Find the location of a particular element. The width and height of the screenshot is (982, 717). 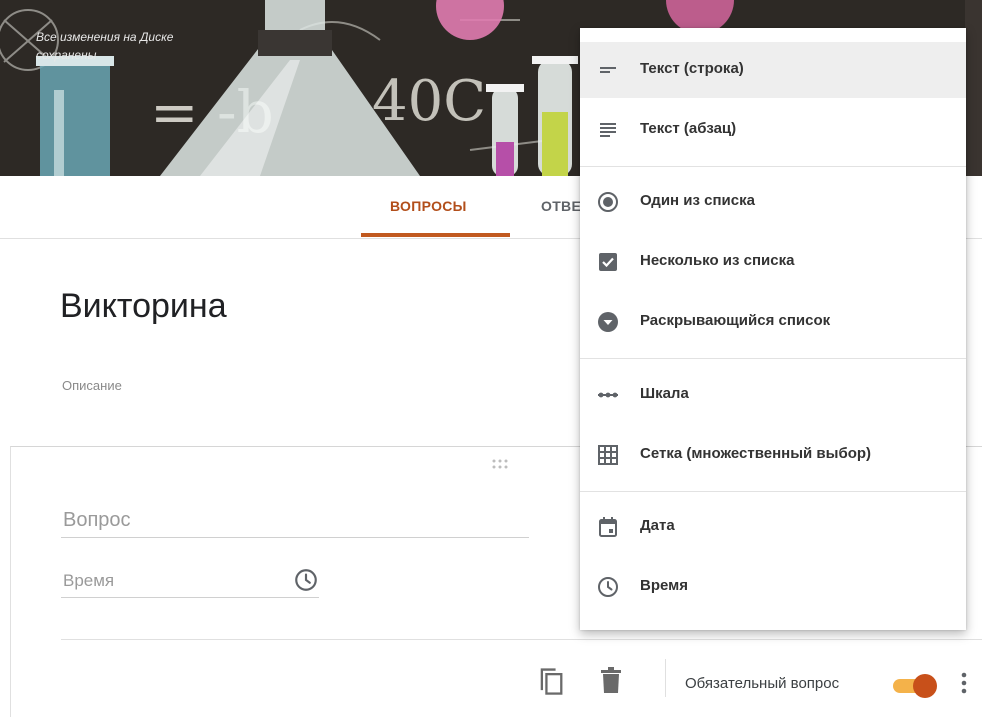

short-text-icon is located at coordinates (608, 70).